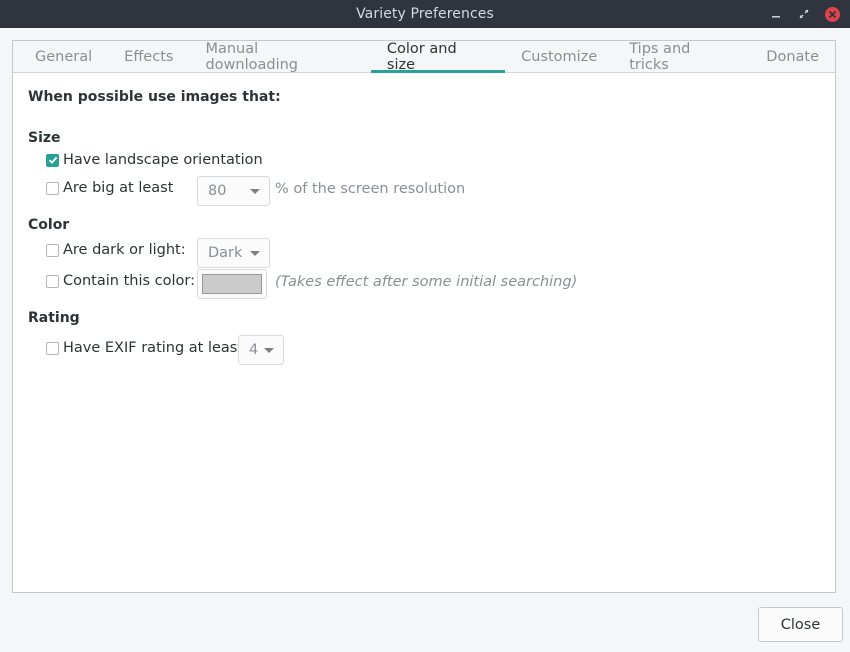 The width and height of the screenshot is (850, 652). Describe the element at coordinates (52, 348) in the screenshot. I see `exif-checkbox` at that location.